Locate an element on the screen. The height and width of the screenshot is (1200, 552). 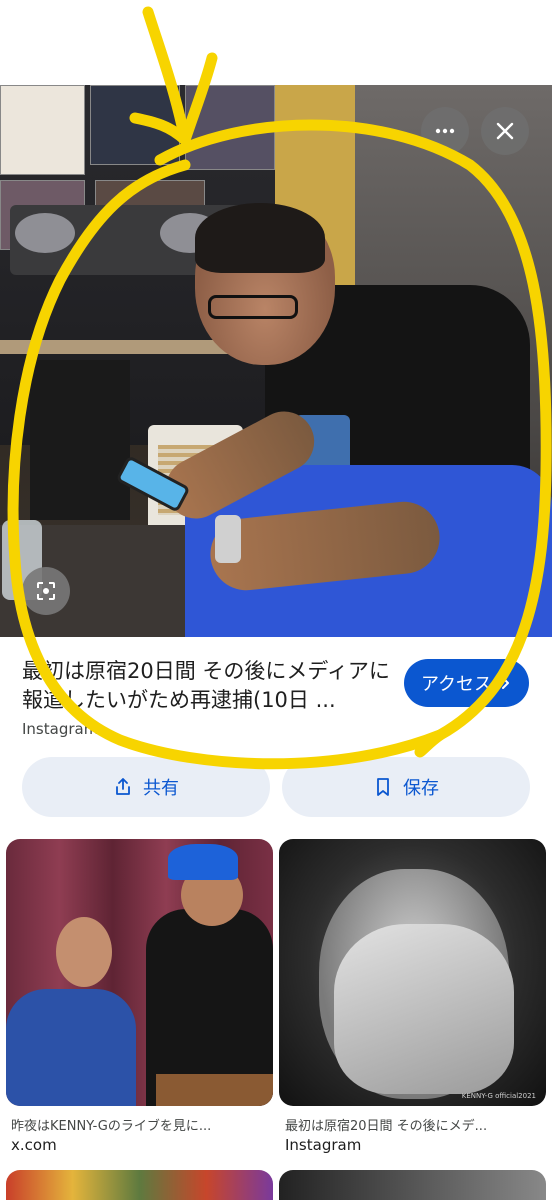
chevron-right-icon is located at coordinates (506, 683).